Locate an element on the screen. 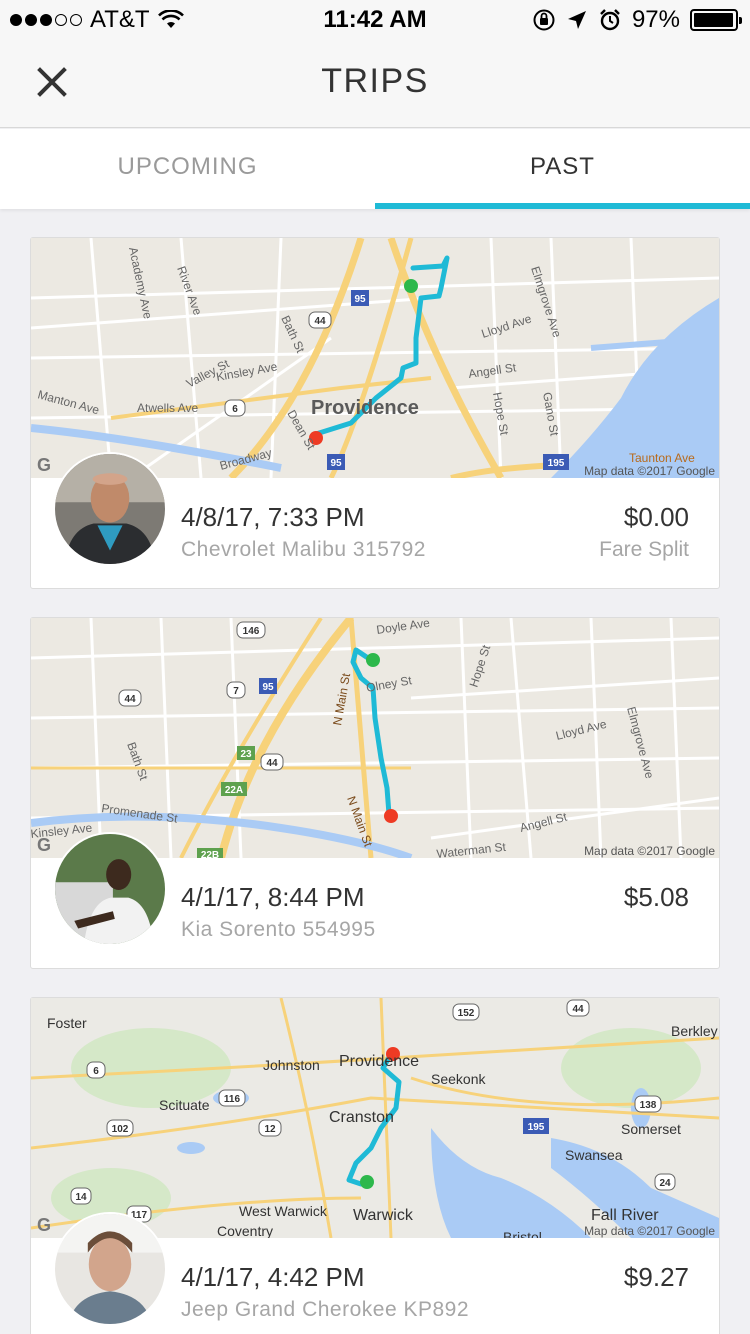  highway-shield: 22B is located at coordinates (210, 854).